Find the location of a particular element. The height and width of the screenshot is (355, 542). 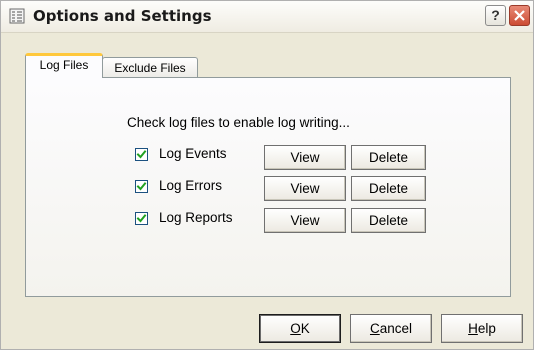

help-question-icon: ? is located at coordinates (495, 15).